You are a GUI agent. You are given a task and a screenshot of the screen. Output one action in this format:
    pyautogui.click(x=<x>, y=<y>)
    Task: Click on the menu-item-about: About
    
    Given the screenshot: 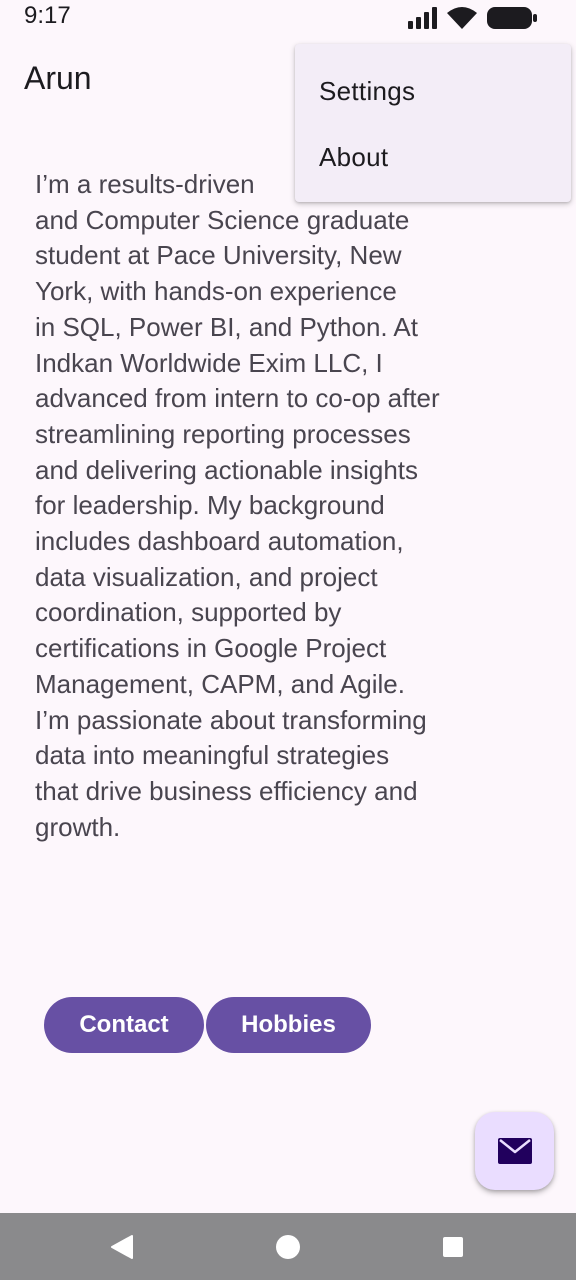 What is the action you would take?
    pyautogui.click(x=433, y=157)
    